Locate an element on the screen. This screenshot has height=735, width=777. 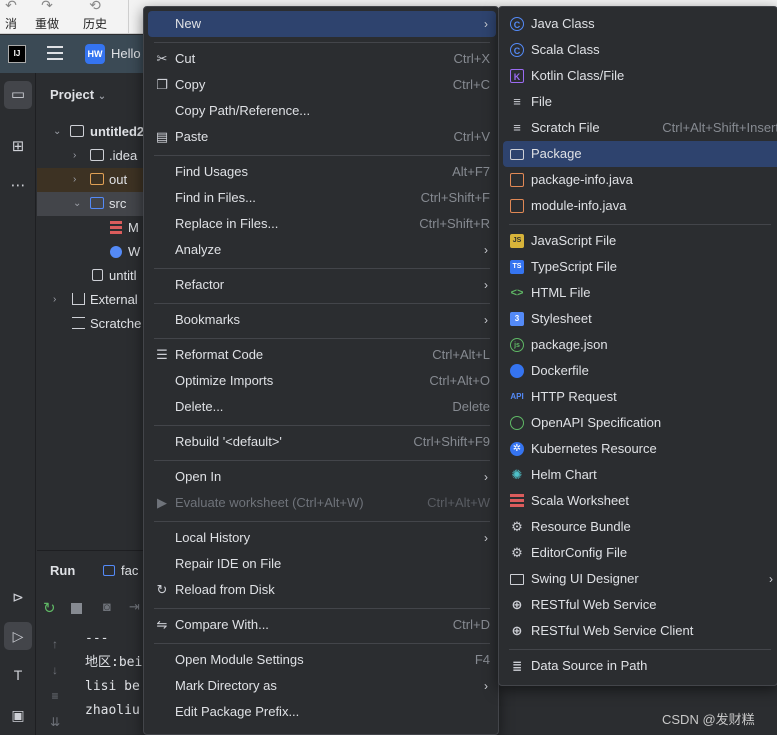
menu-item-bookmarks: Bookmarks › is located at coordinates (322, 320).